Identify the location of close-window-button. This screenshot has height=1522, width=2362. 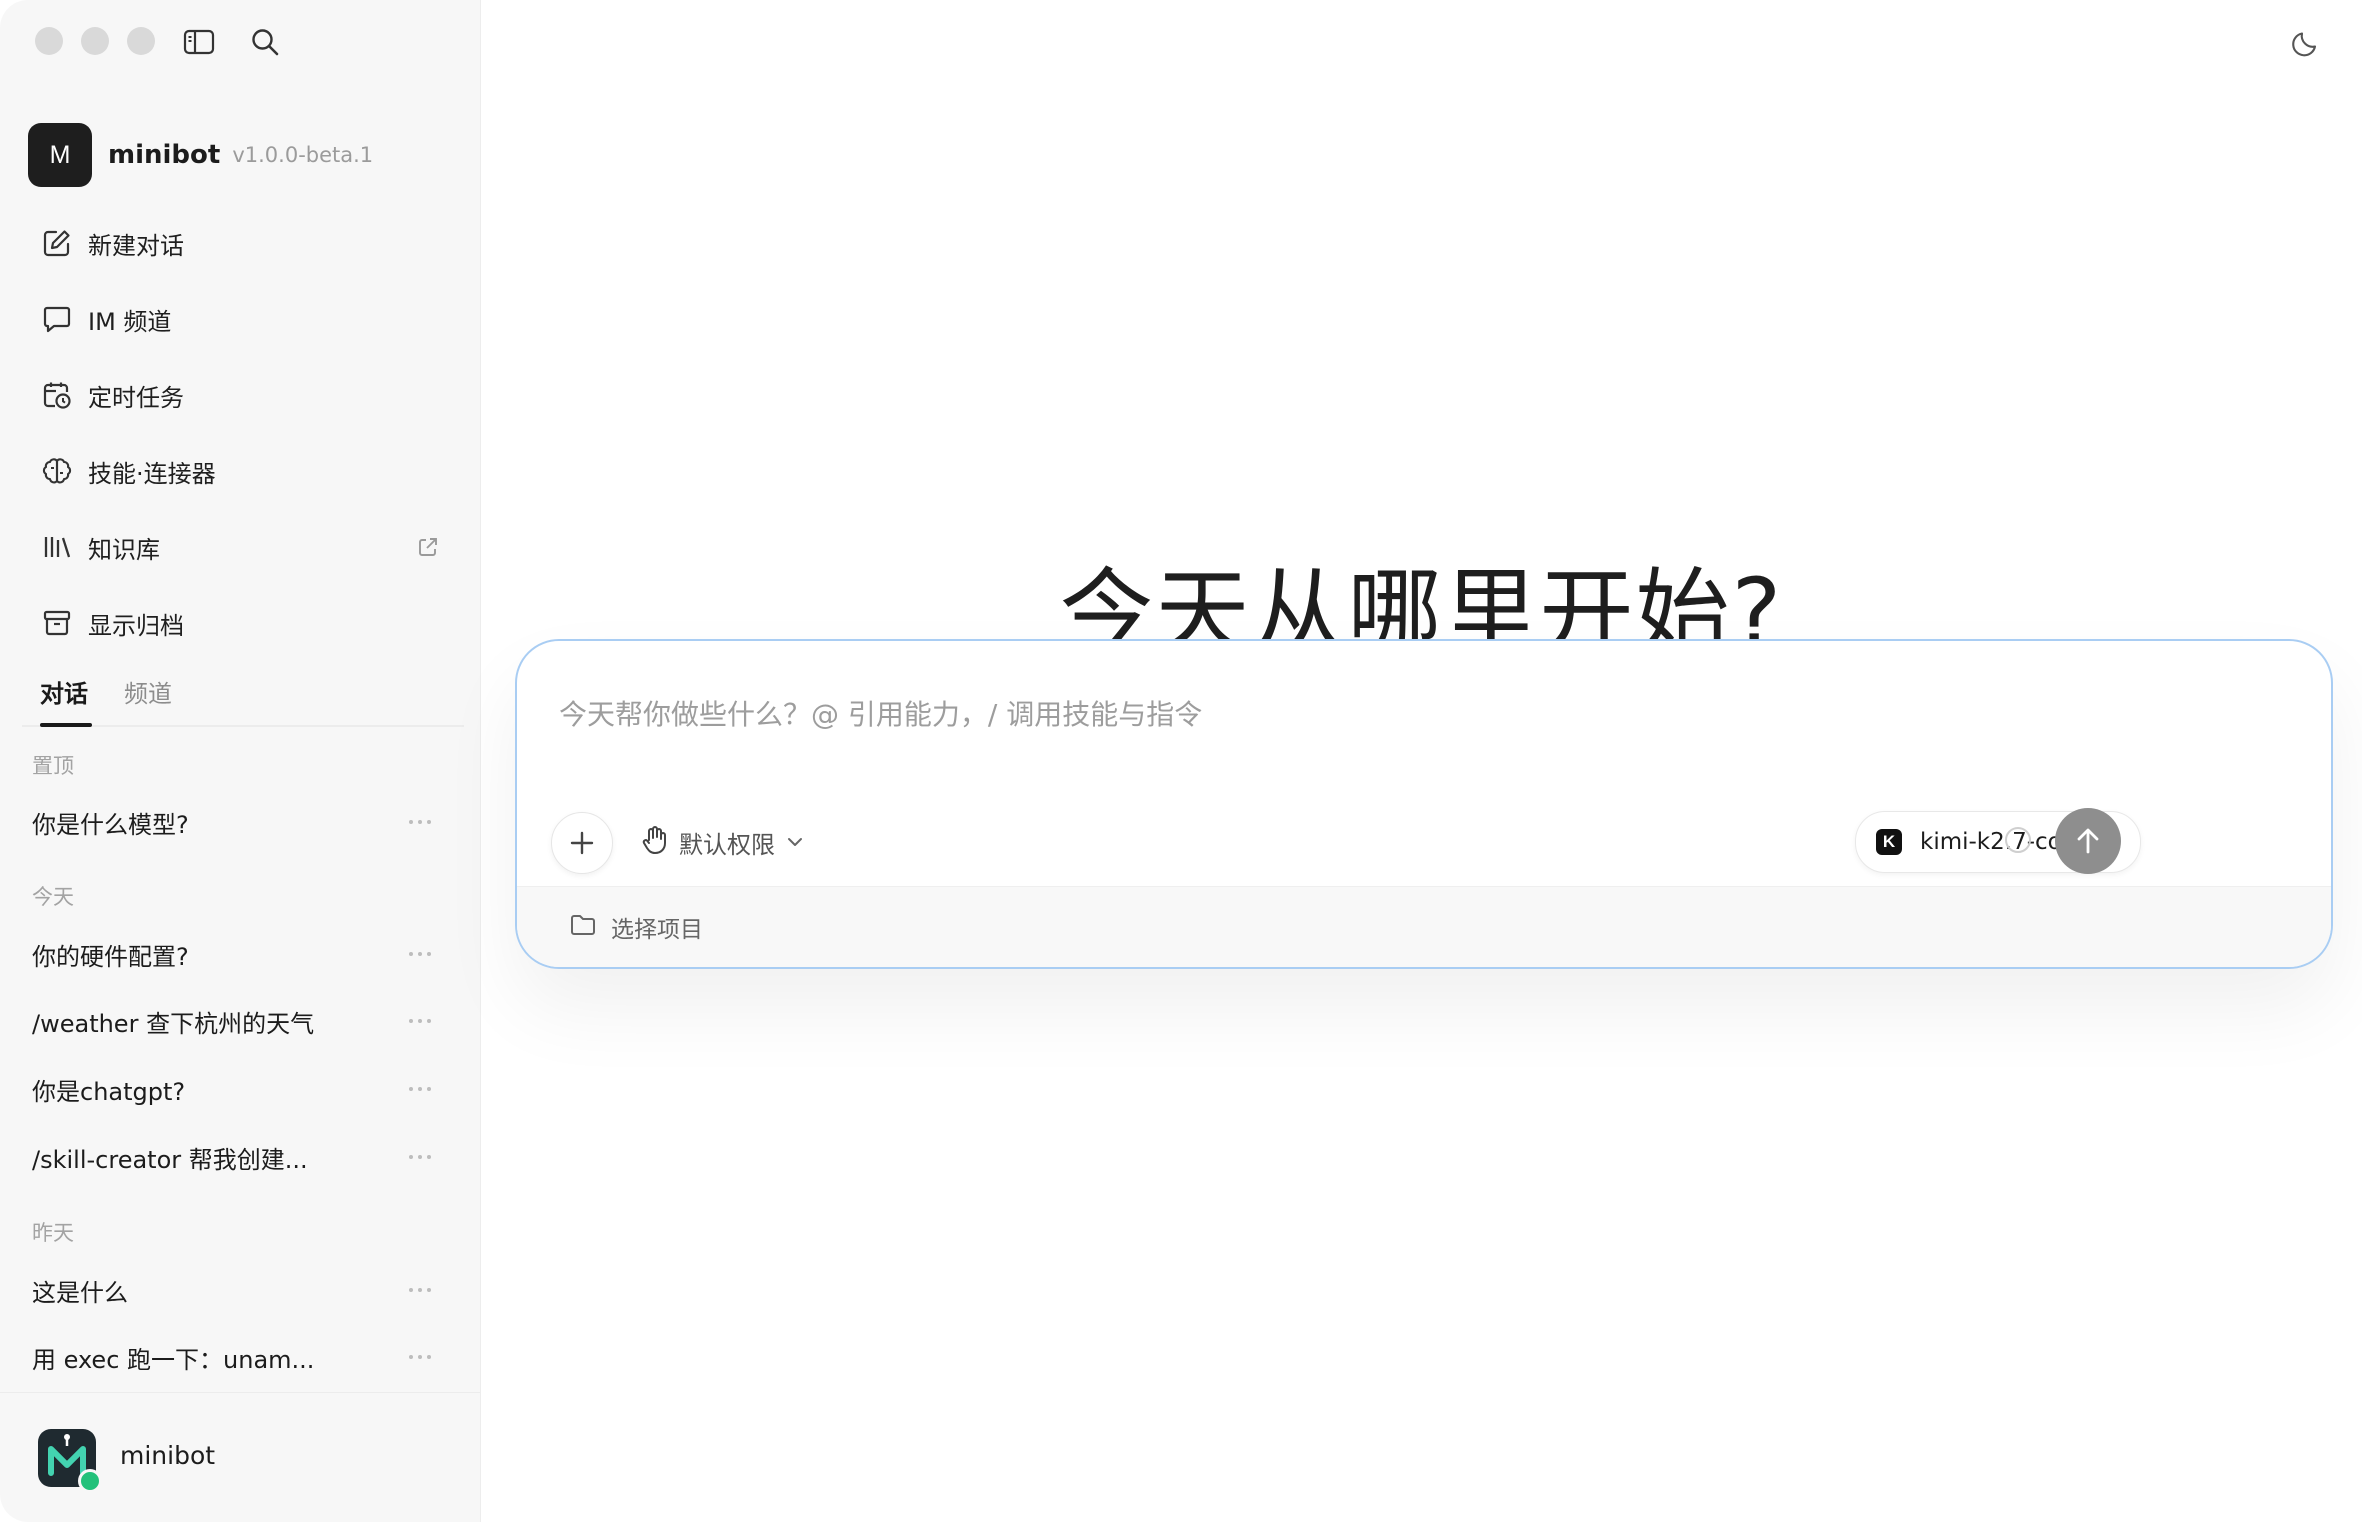
(49, 41).